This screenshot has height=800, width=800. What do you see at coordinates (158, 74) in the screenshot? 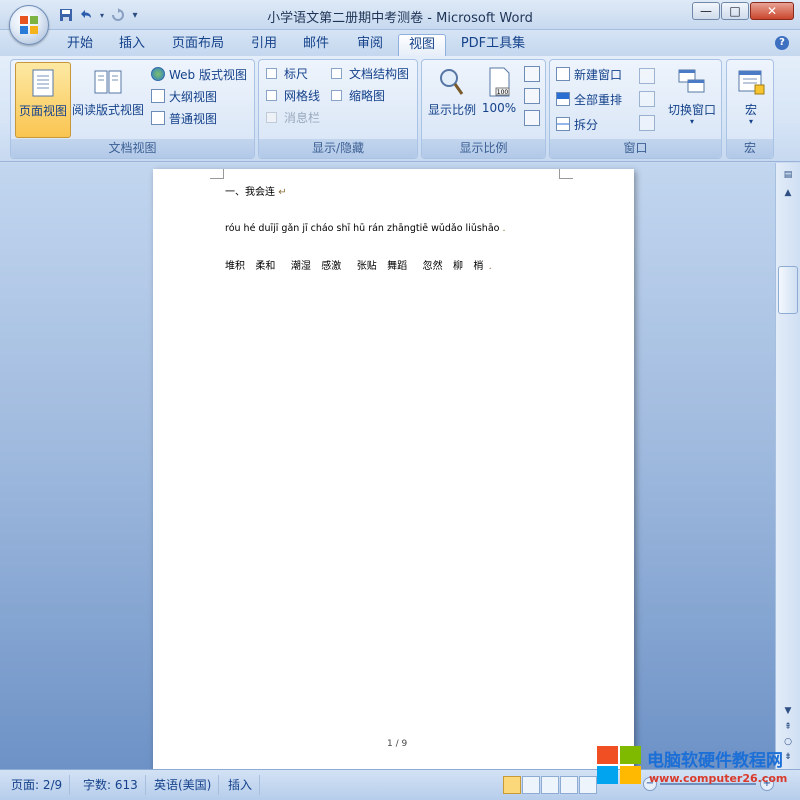
I see `web-layout-icon` at bounding box center [158, 74].